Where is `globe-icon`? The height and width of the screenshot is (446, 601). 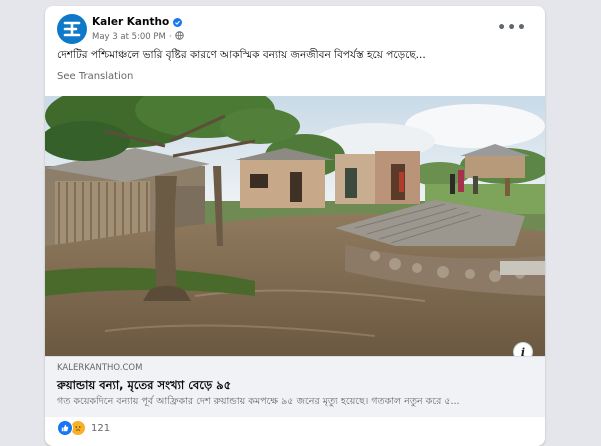 globe-icon is located at coordinates (179, 37).